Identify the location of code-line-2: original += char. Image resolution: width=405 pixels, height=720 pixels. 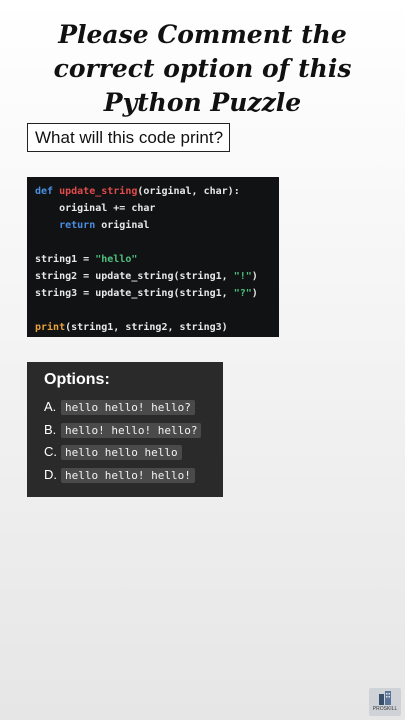
(95, 208).